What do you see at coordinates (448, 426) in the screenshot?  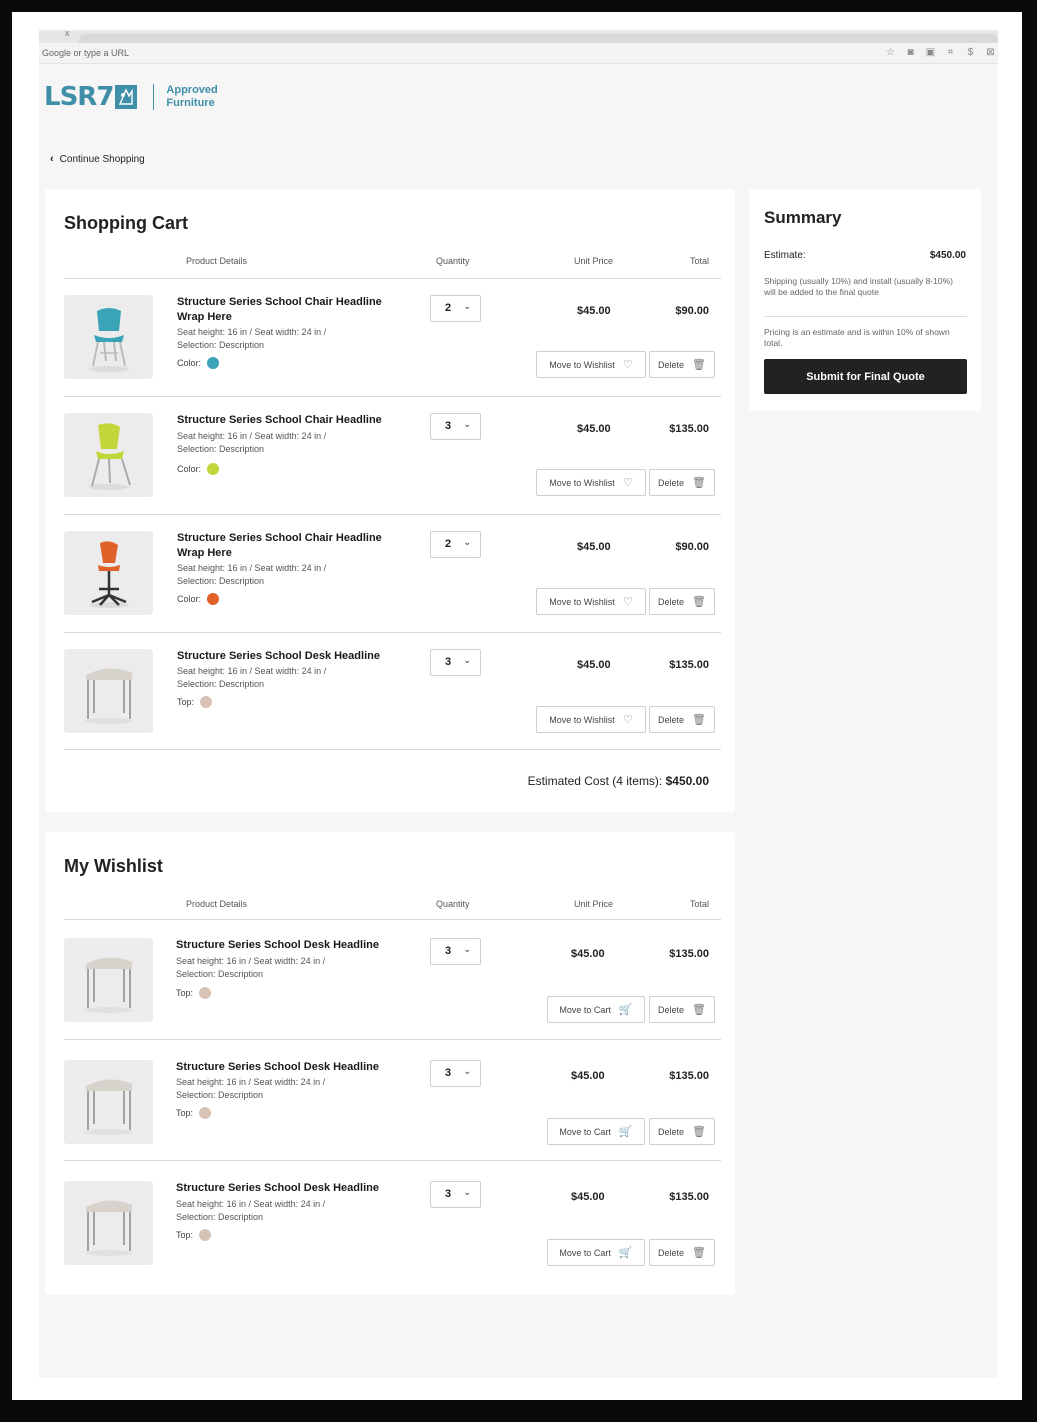 I see `quantity-value: 3` at bounding box center [448, 426].